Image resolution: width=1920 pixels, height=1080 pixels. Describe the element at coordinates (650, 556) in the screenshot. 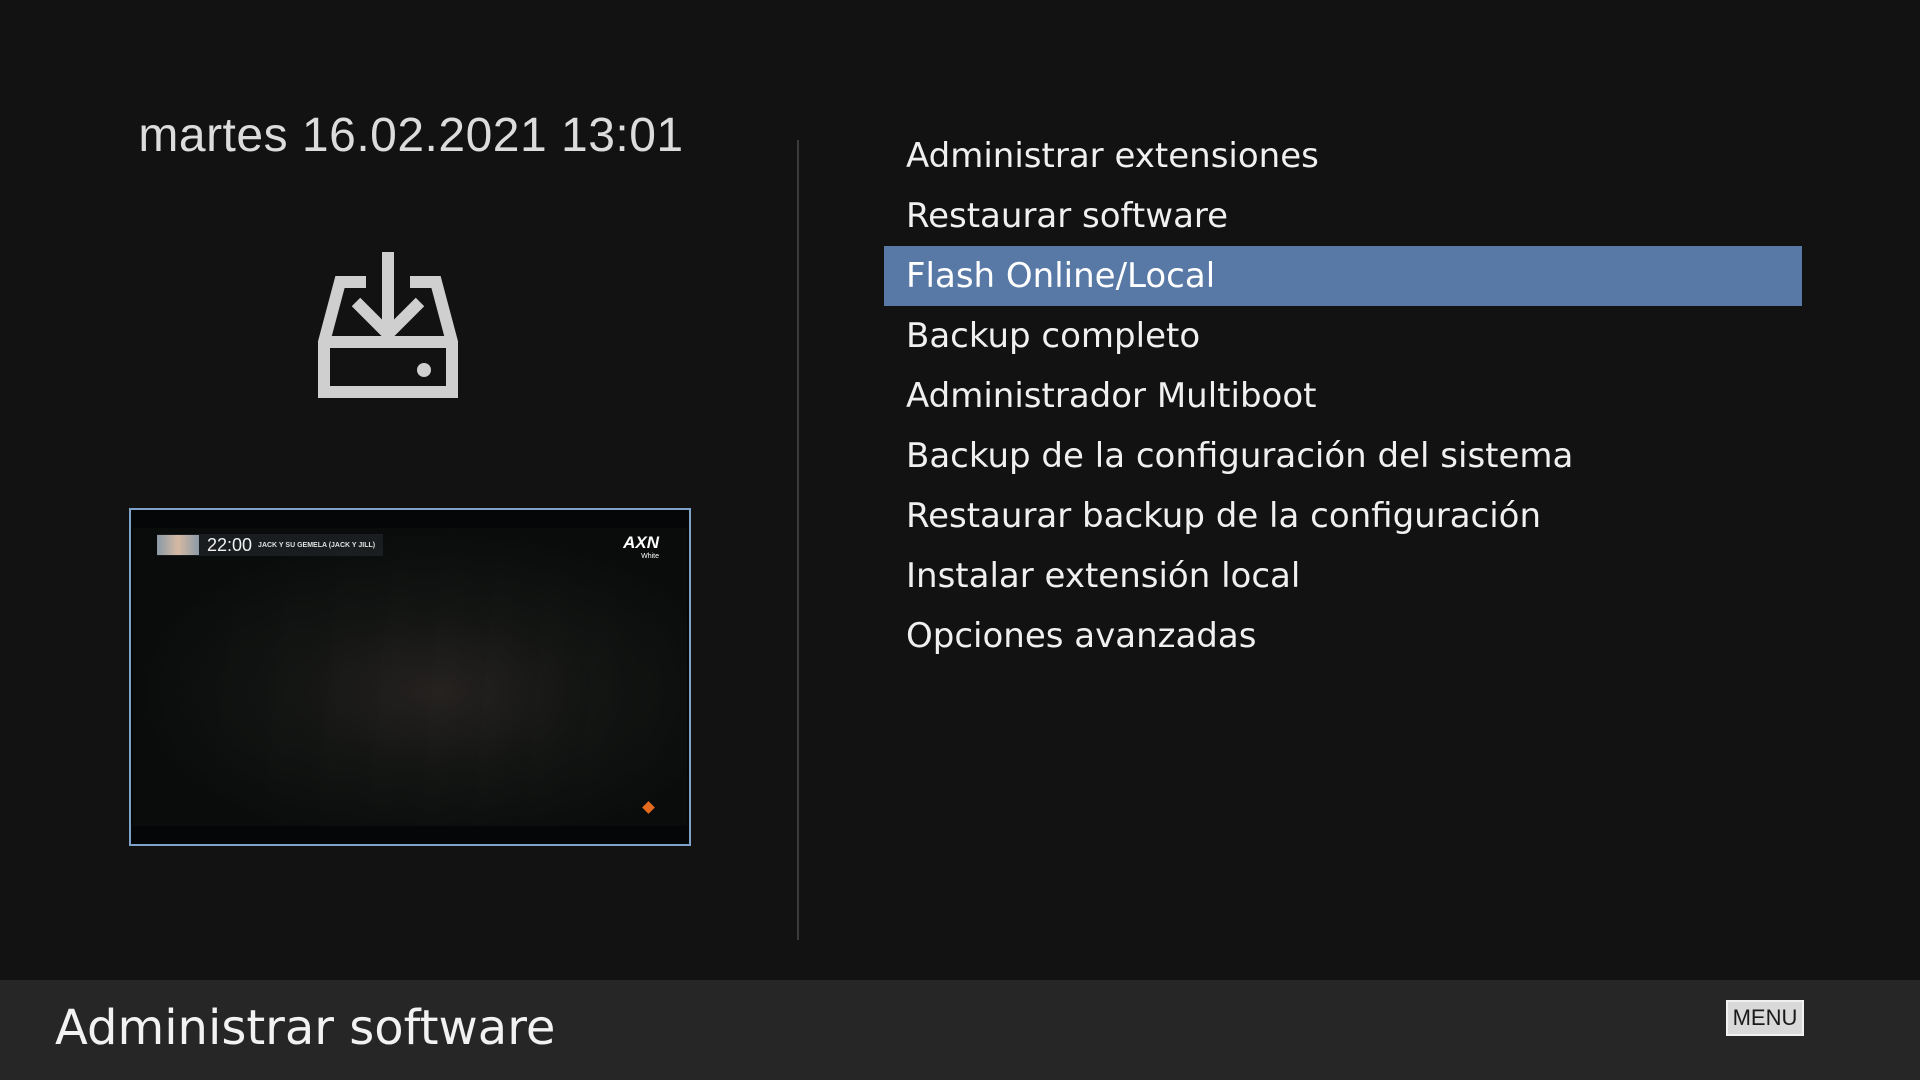

I see `channel-logo-subtext: White` at that location.